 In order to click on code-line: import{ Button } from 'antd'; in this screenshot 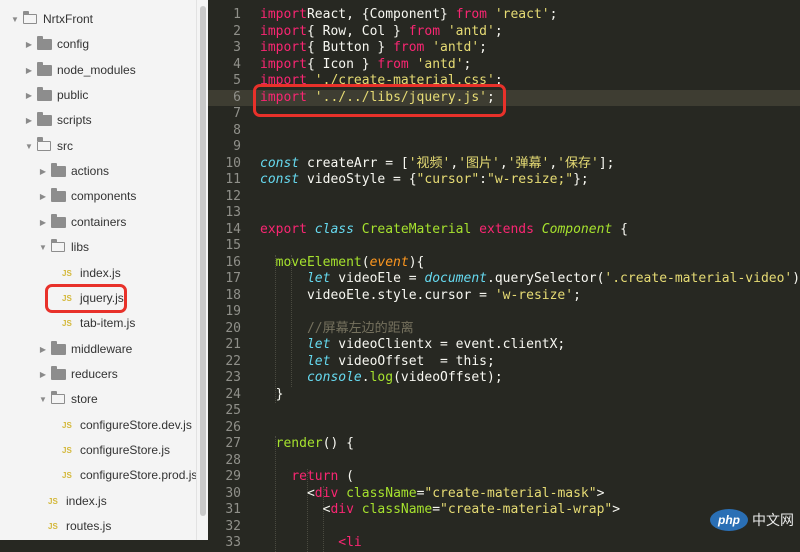, I will do `click(373, 48)`.